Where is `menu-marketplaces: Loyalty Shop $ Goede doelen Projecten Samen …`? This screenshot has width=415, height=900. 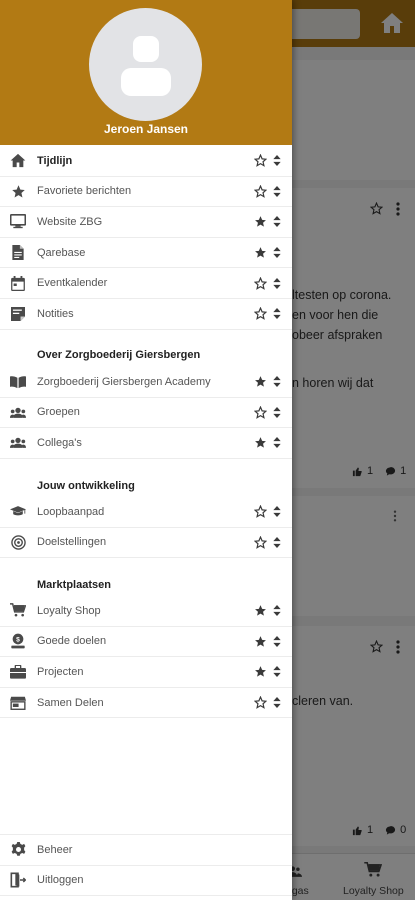 menu-marketplaces: Loyalty Shop $ Goede doelen Projecten Samen … is located at coordinates (146, 657).